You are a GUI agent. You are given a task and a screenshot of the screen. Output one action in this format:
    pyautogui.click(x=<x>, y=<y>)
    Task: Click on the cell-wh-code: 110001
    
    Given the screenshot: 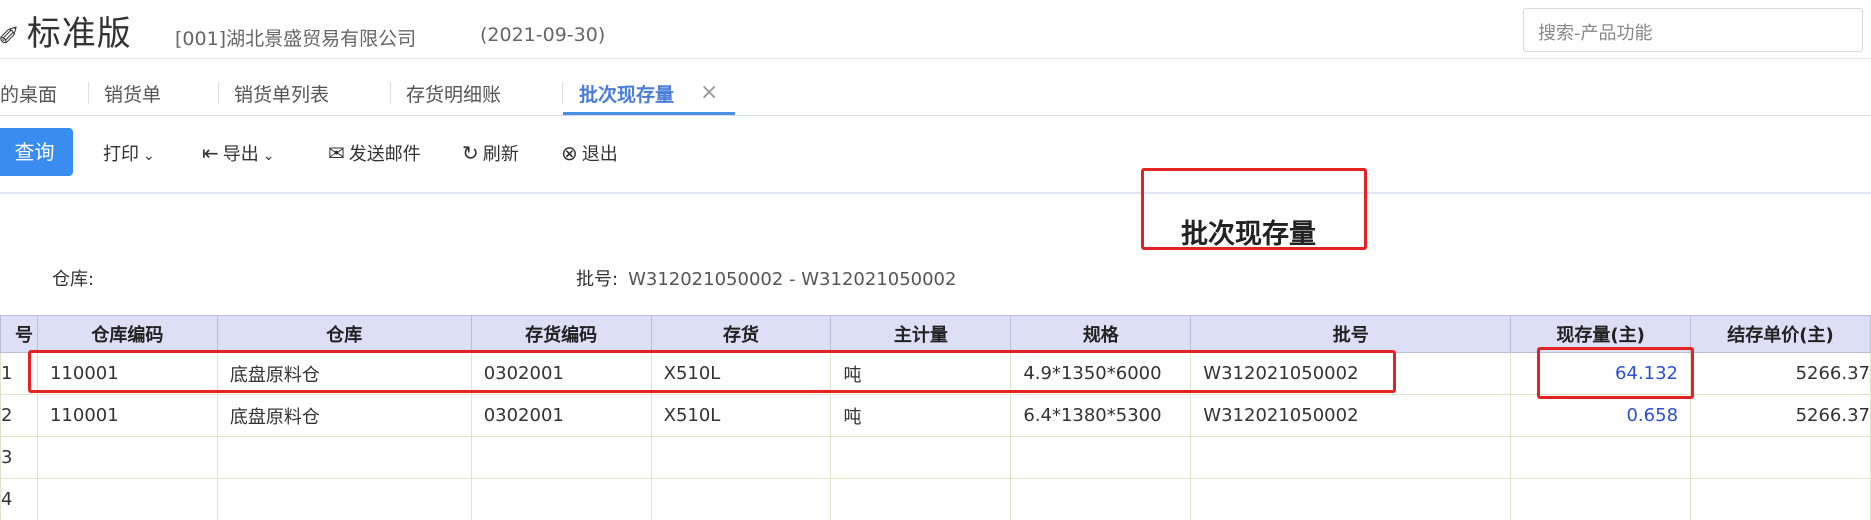 What is the action you would take?
    pyautogui.click(x=127, y=415)
    